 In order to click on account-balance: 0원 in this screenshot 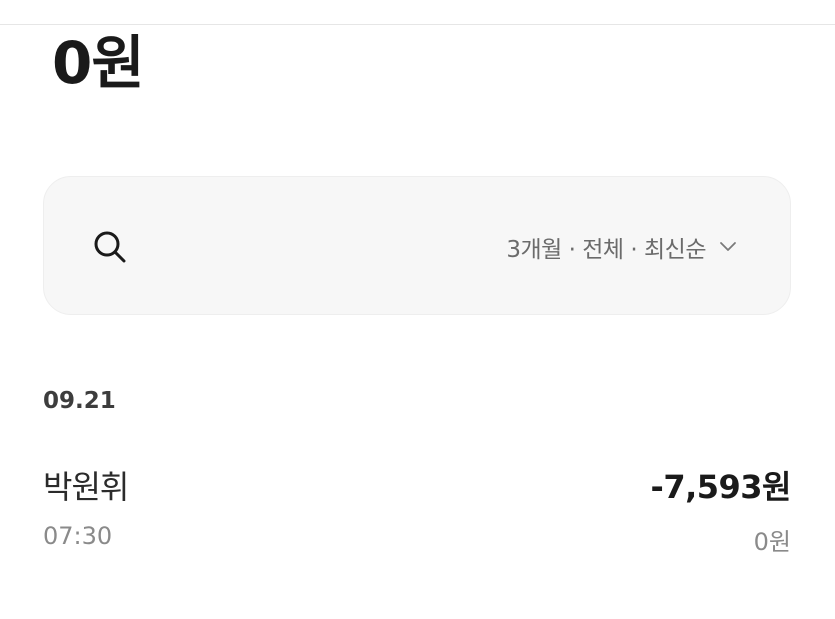, I will do `click(98, 63)`.